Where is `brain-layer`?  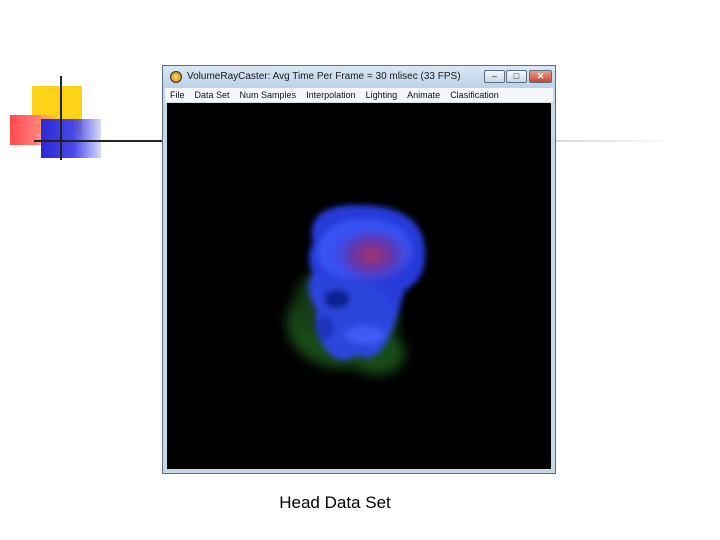 brain-layer is located at coordinates (372, 258).